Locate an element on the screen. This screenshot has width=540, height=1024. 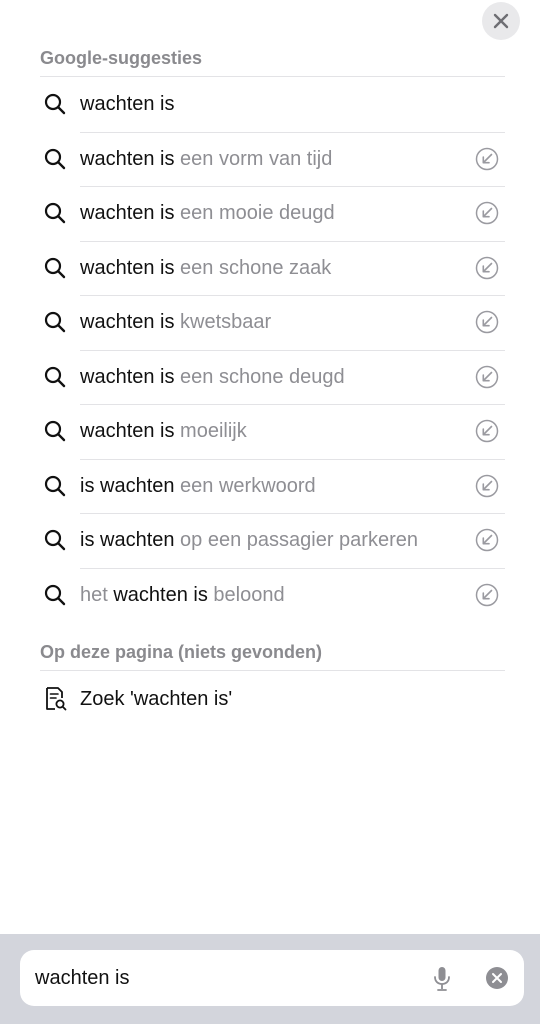
suggestion-row: is wachten op een passagier parkeren is located at coordinates (270, 540).